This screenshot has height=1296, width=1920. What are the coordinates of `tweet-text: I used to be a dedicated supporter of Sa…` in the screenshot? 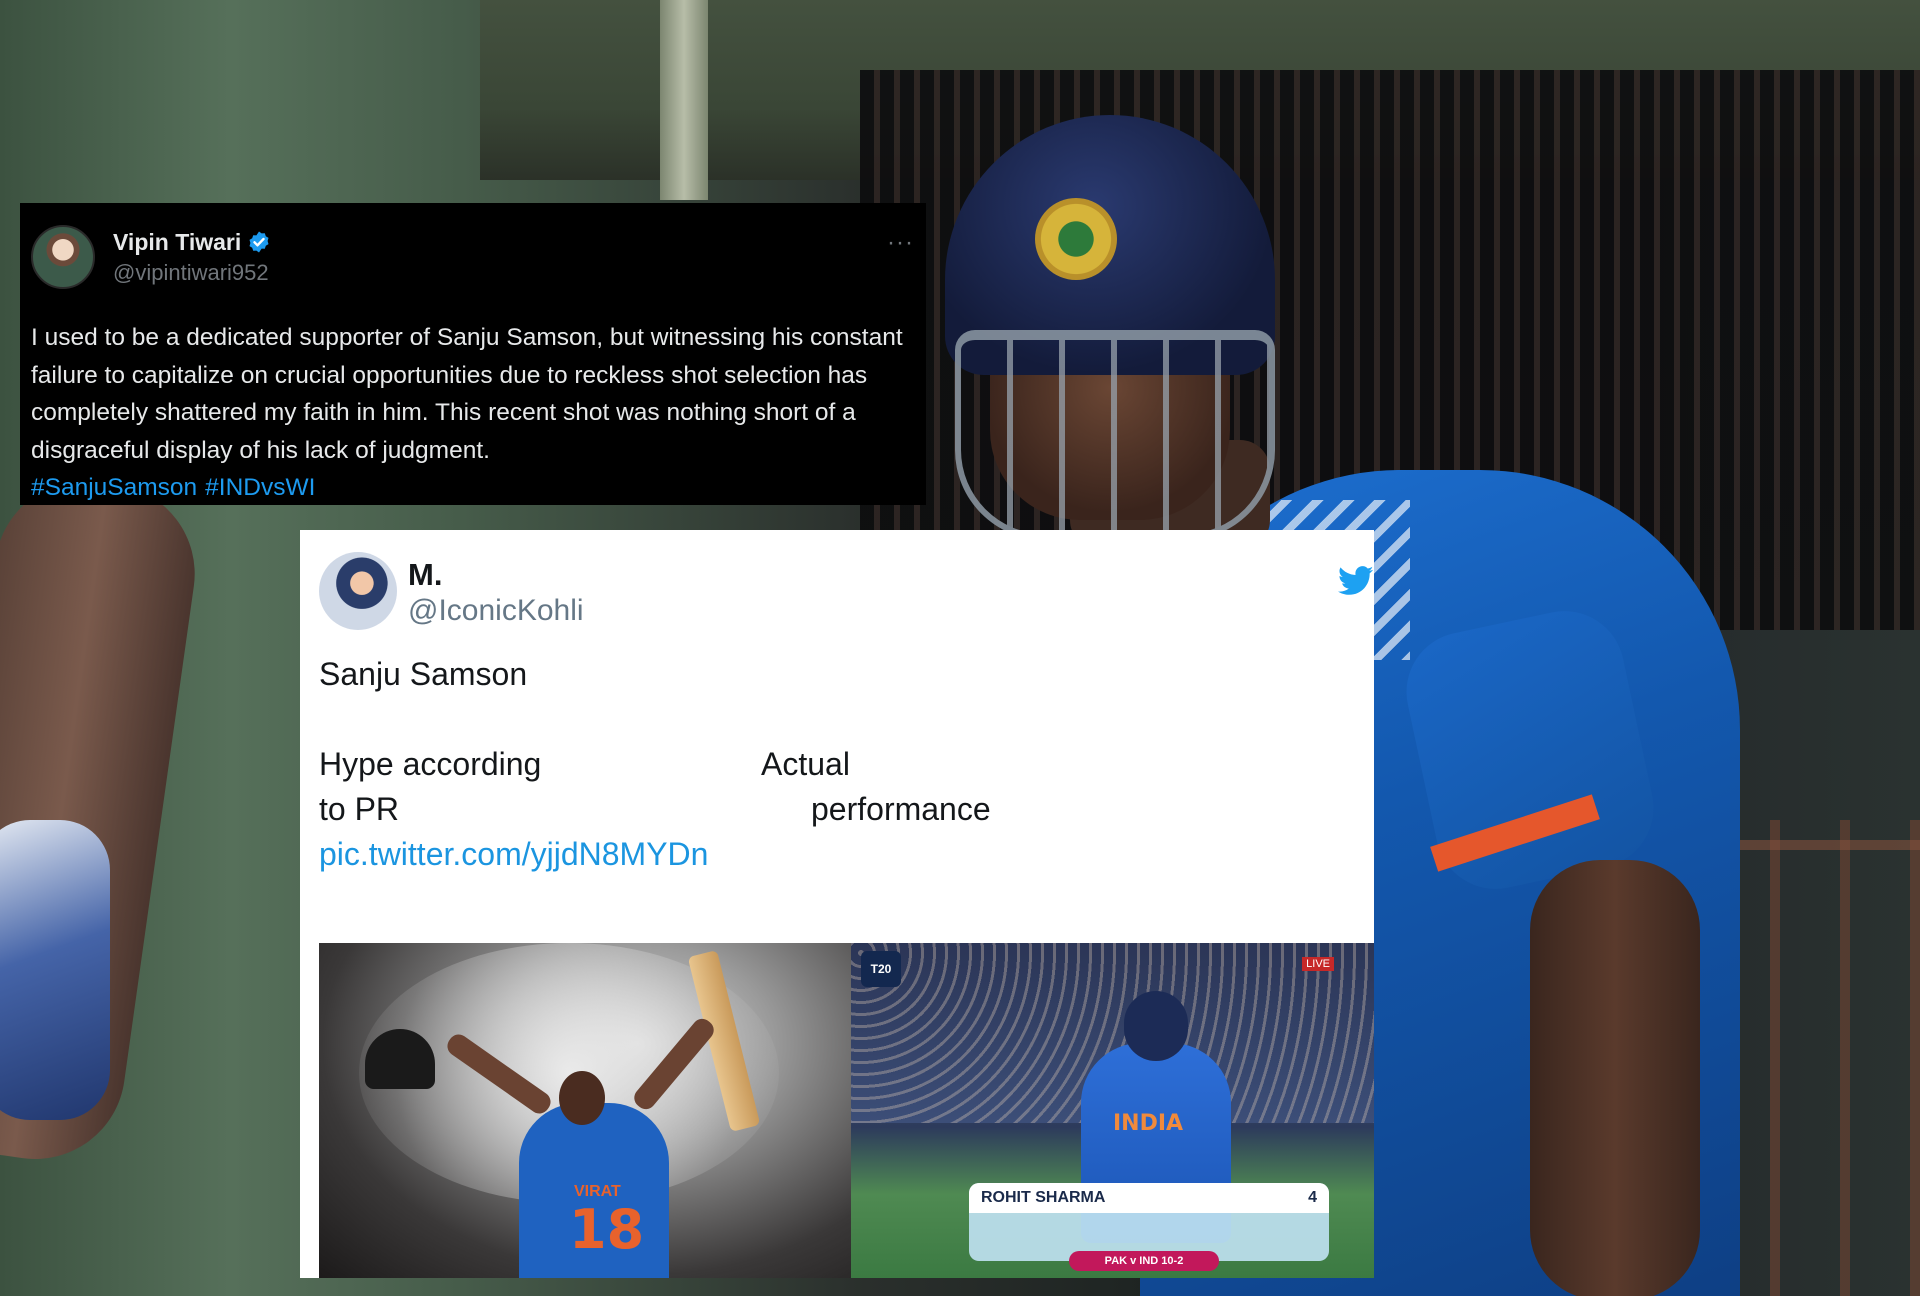 It's located at (467, 394).